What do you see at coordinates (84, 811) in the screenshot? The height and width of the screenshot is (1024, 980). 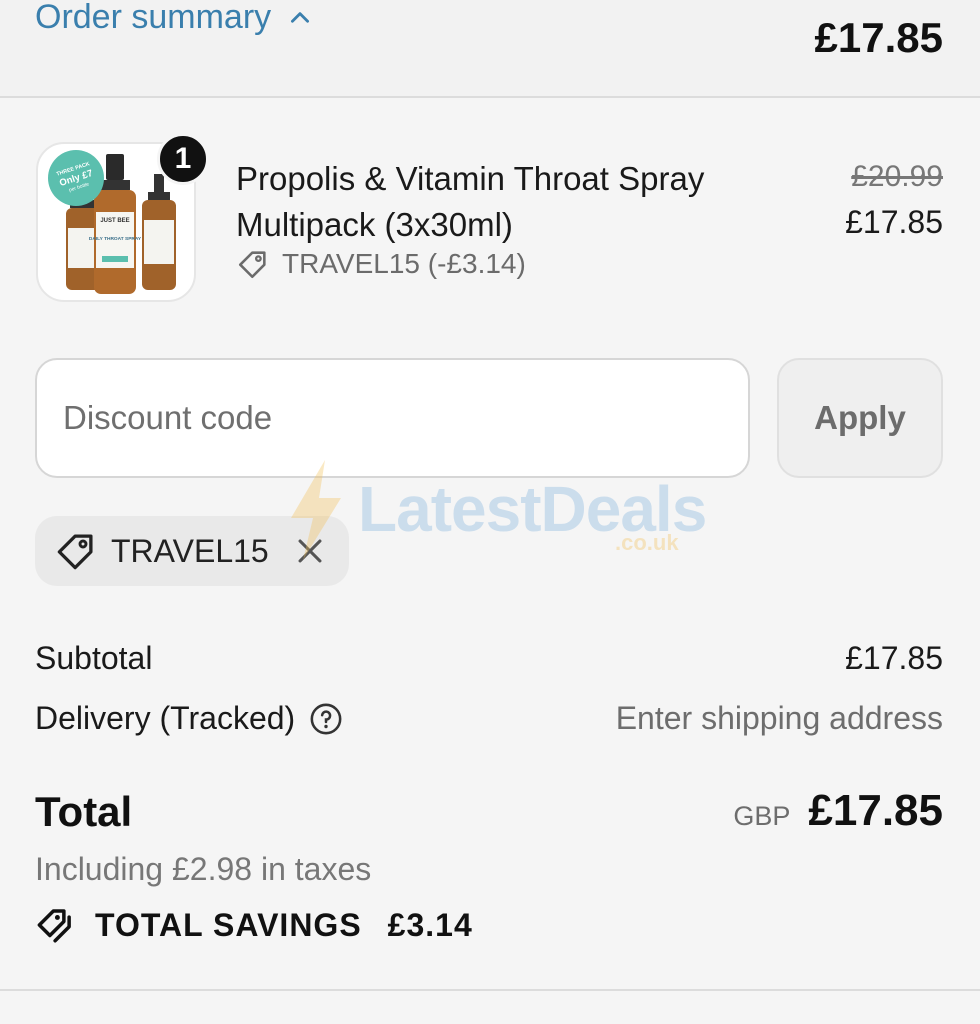 I see `total-label: Total` at bounding box center [84, 811].